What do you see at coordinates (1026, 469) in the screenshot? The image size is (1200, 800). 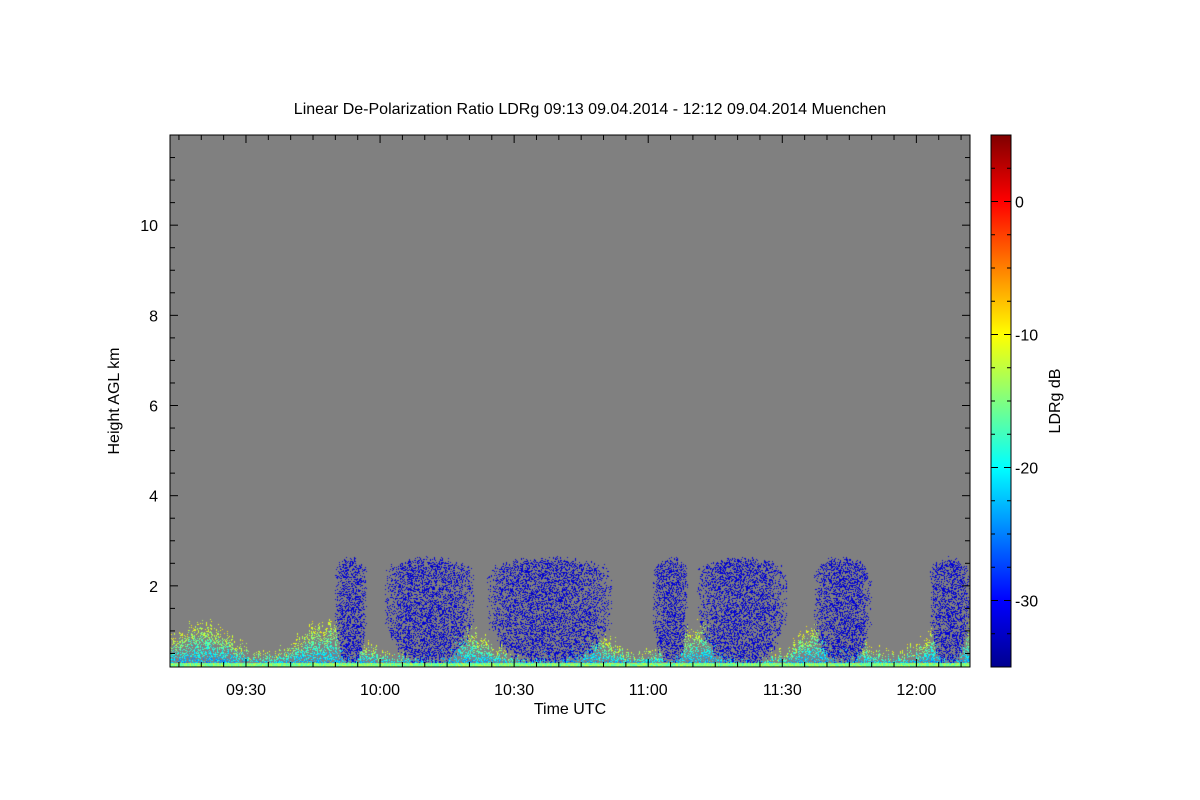 I see `colorbar-tick-label: -20` at bounding box center [1026, 469].